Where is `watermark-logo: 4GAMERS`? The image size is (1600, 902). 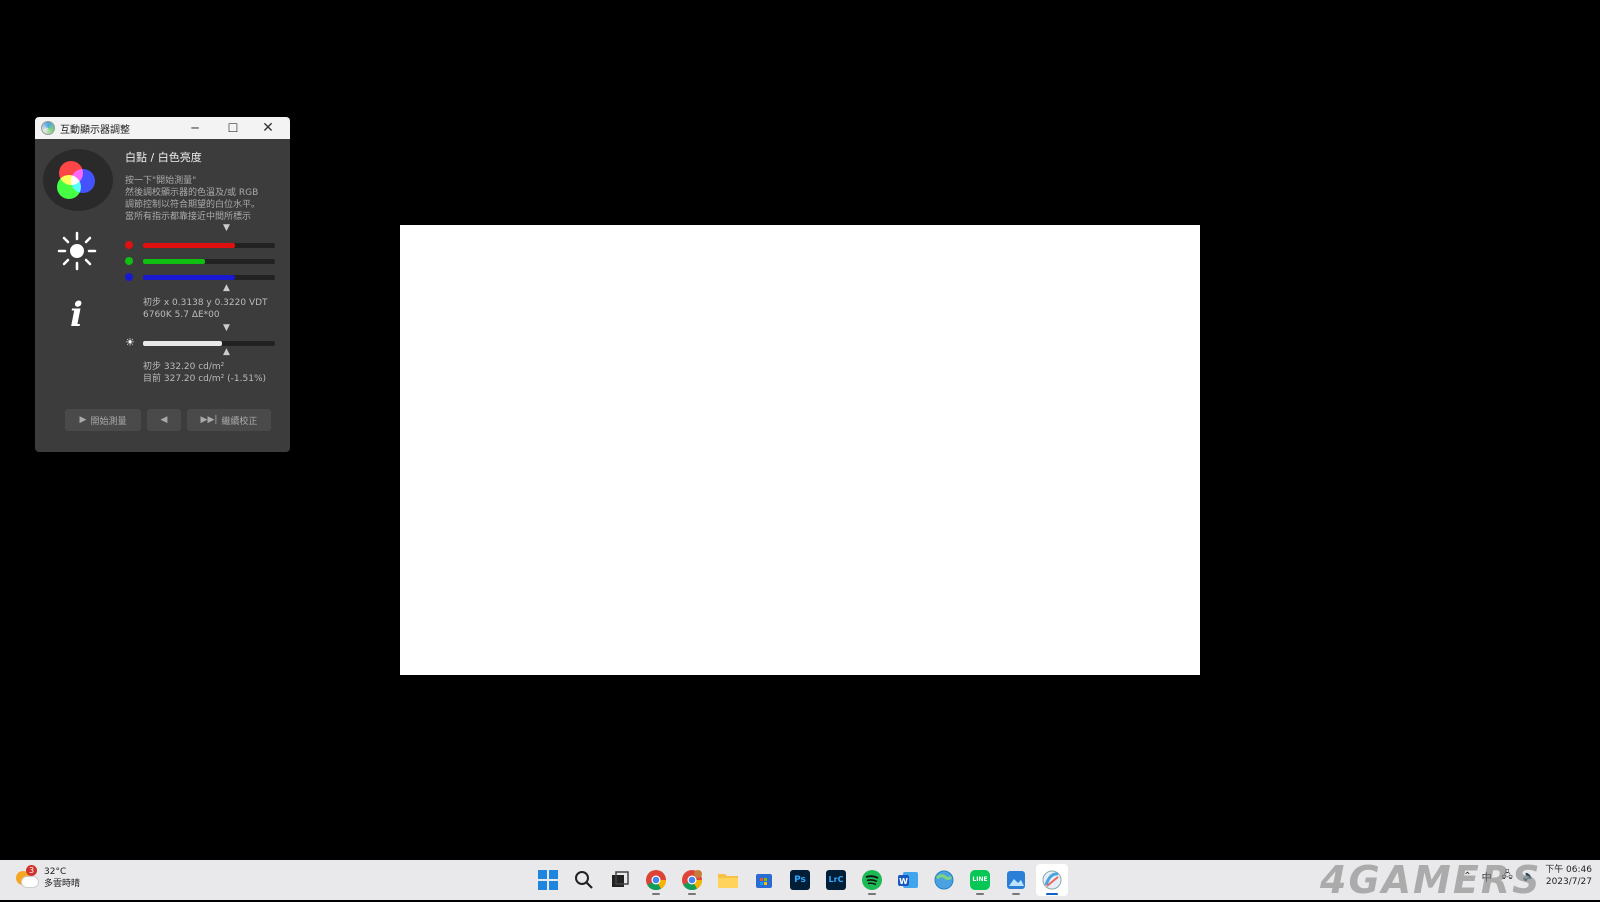
watermark-logo: 4GAMERS is located at coordinates (1431, 880).